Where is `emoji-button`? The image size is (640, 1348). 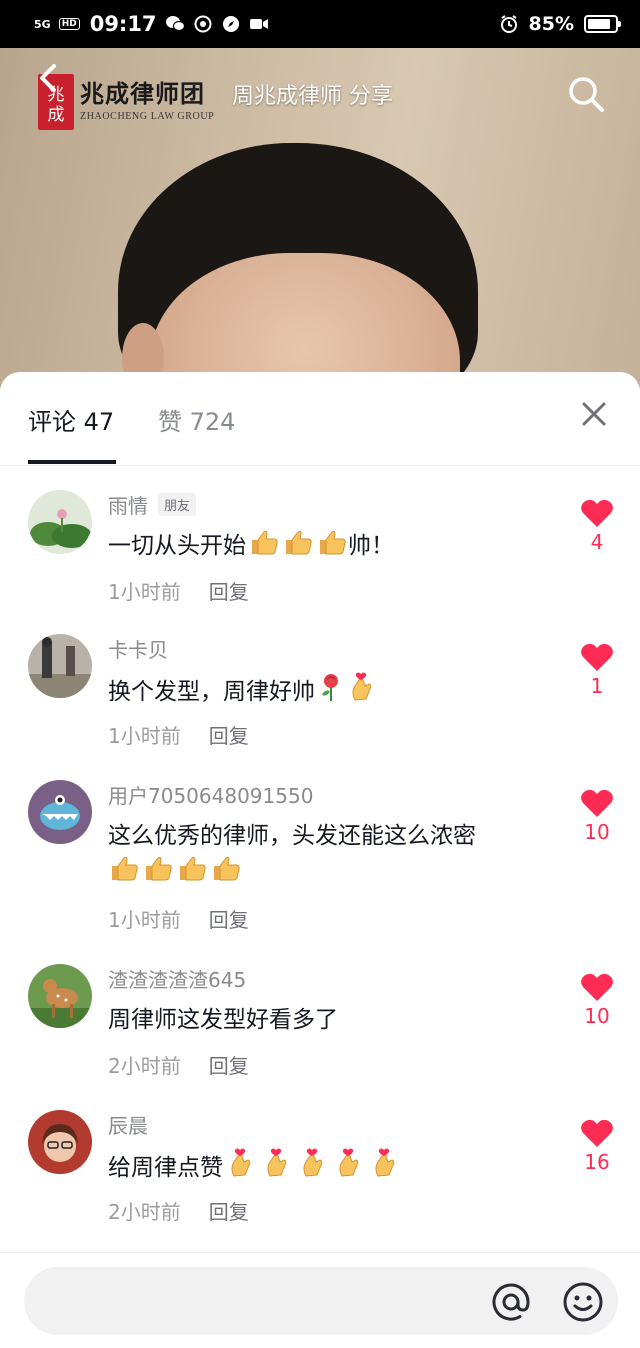
emoji-button is located at coordinates (583, 1302).